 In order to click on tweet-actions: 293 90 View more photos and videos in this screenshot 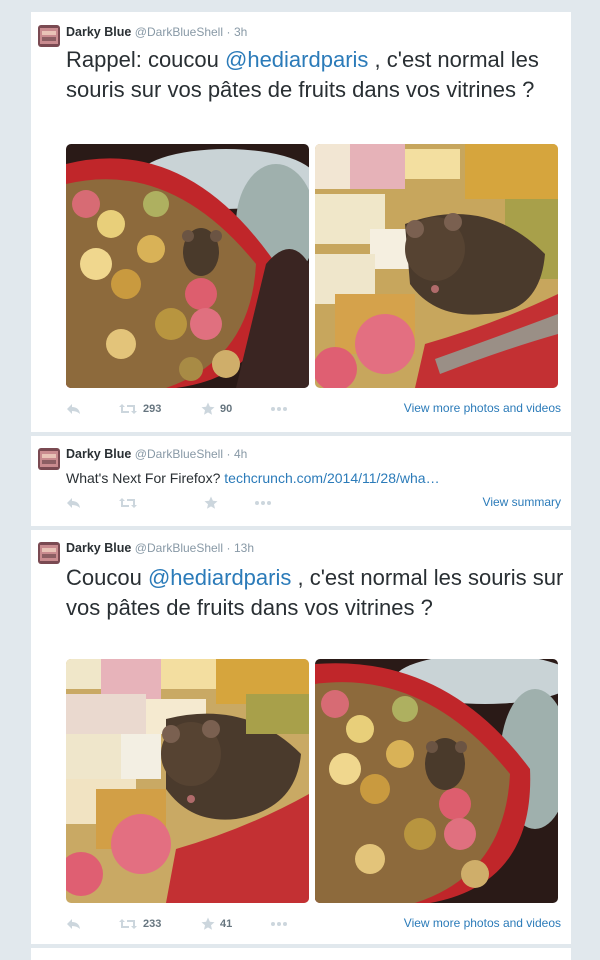, I will do `click(313, 409)`.